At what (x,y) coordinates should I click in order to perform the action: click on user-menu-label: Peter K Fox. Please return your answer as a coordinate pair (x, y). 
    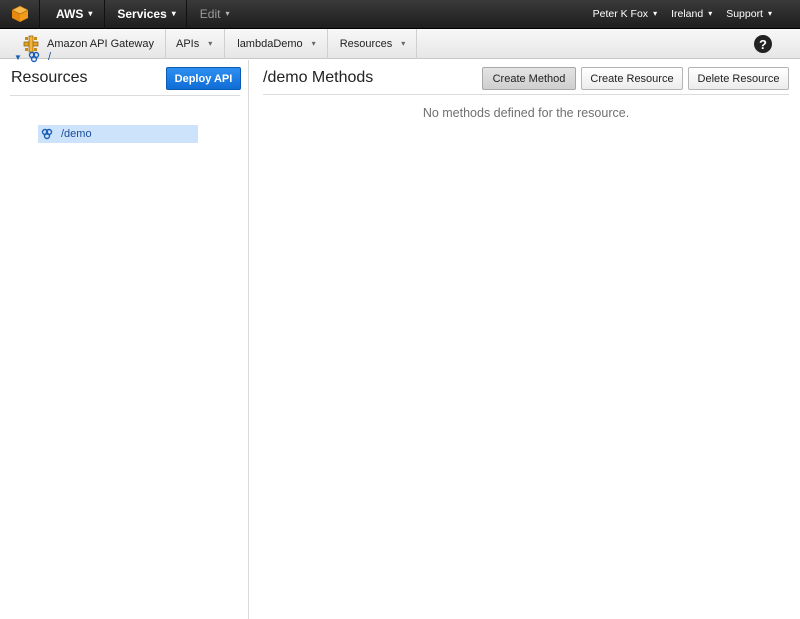
    Looking at the image, I should click on (620, 14).